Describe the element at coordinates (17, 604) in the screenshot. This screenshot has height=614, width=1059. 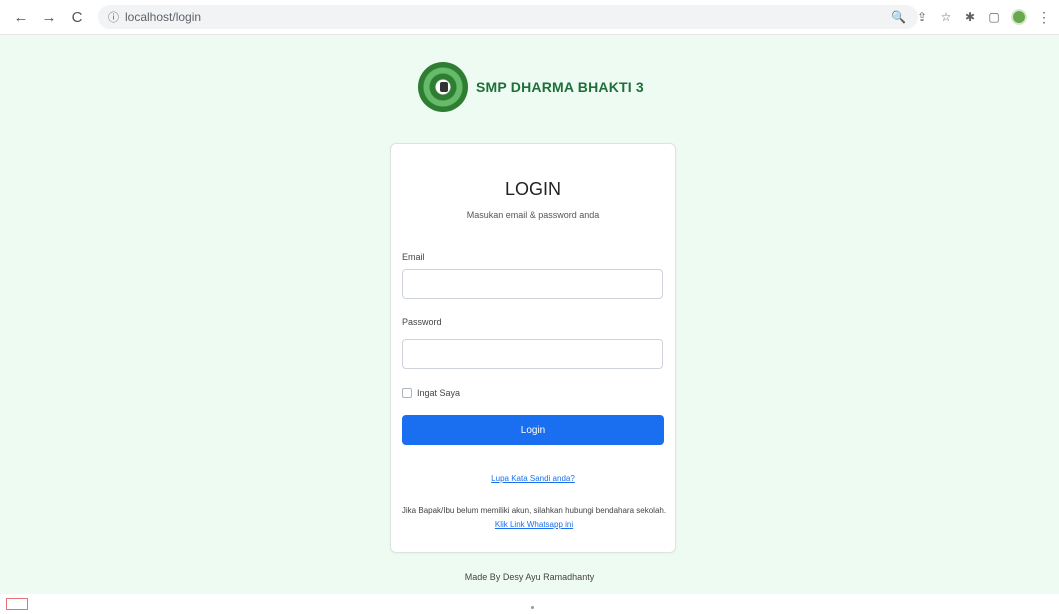
I see `corner-thumbnail` at that location.